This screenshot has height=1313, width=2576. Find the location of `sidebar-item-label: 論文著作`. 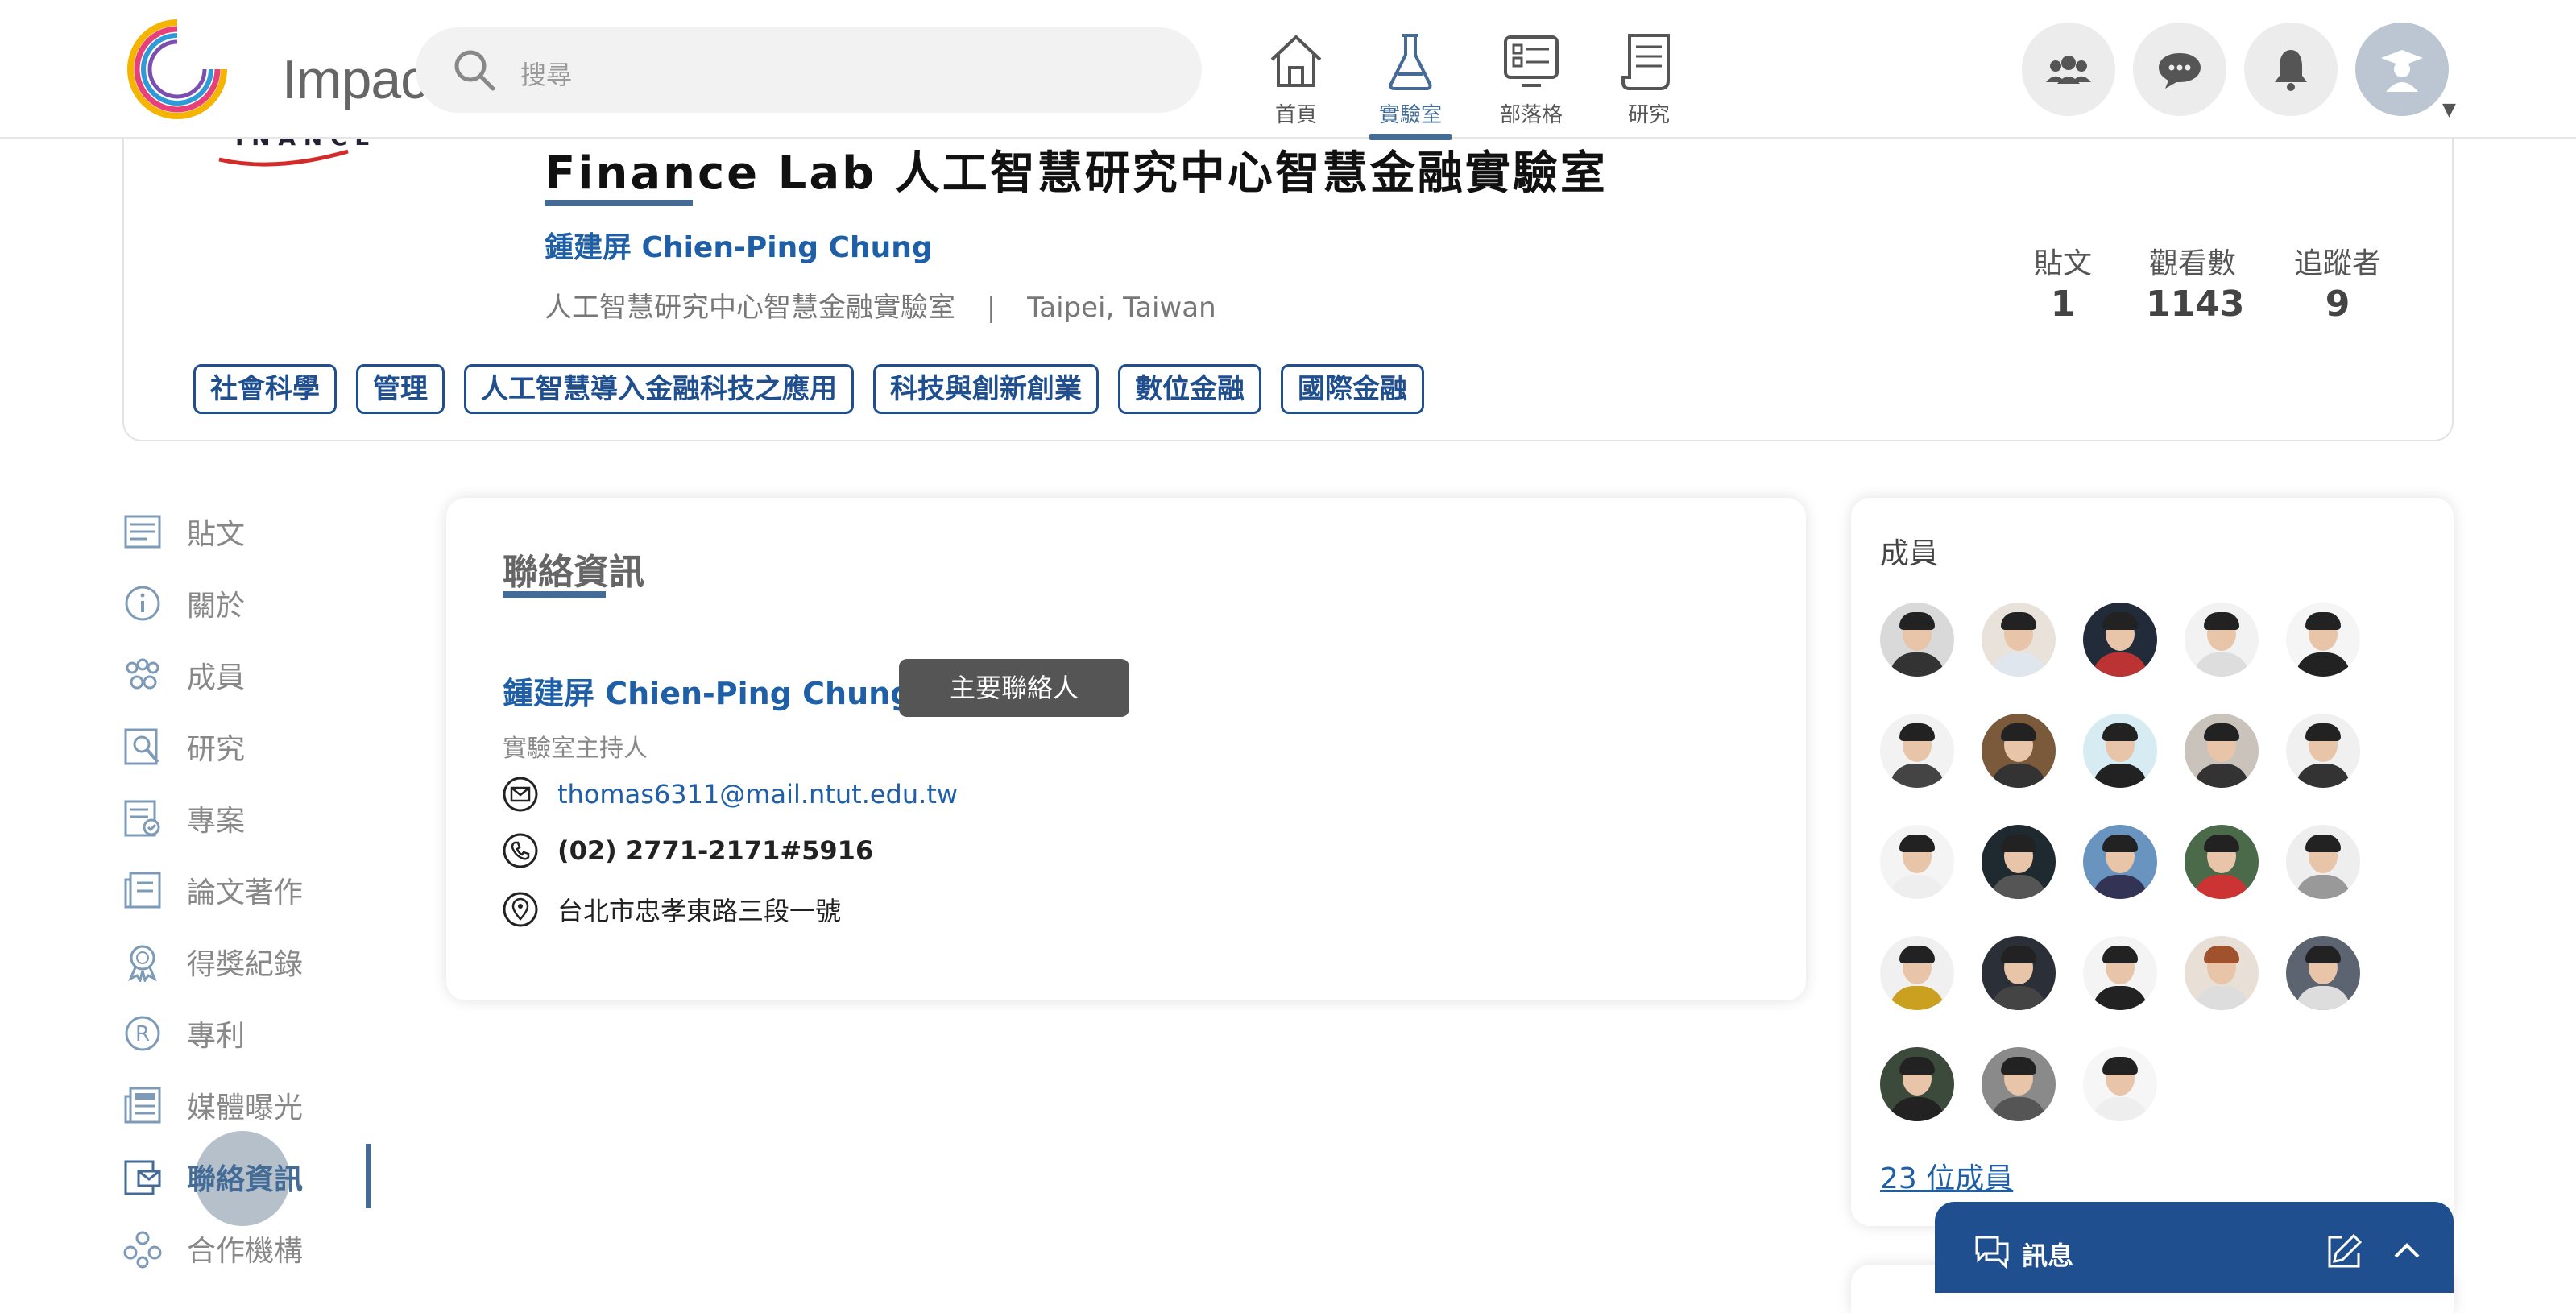

sidebar-item-label: 論文著作 is located at coordinates (245, 893).